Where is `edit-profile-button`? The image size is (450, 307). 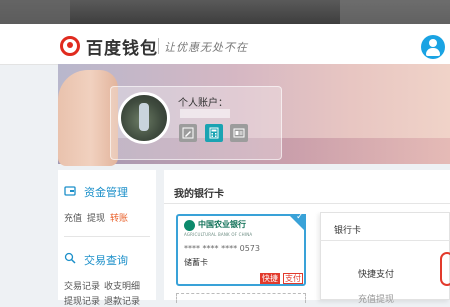
edit-profile-button is located at coordinates (188, 133).